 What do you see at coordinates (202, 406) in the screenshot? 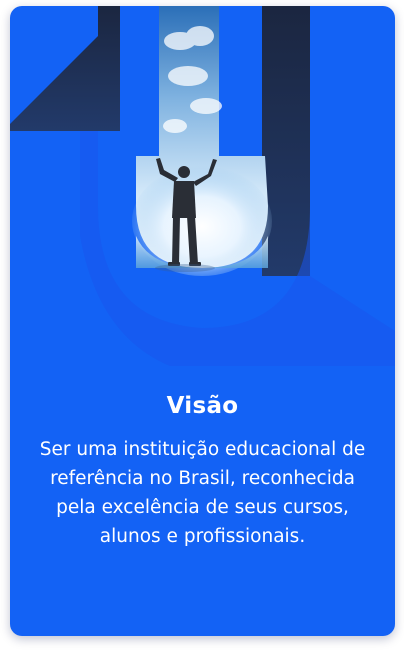
I see `vision-title: Visão` at bounding box center [202, 406].